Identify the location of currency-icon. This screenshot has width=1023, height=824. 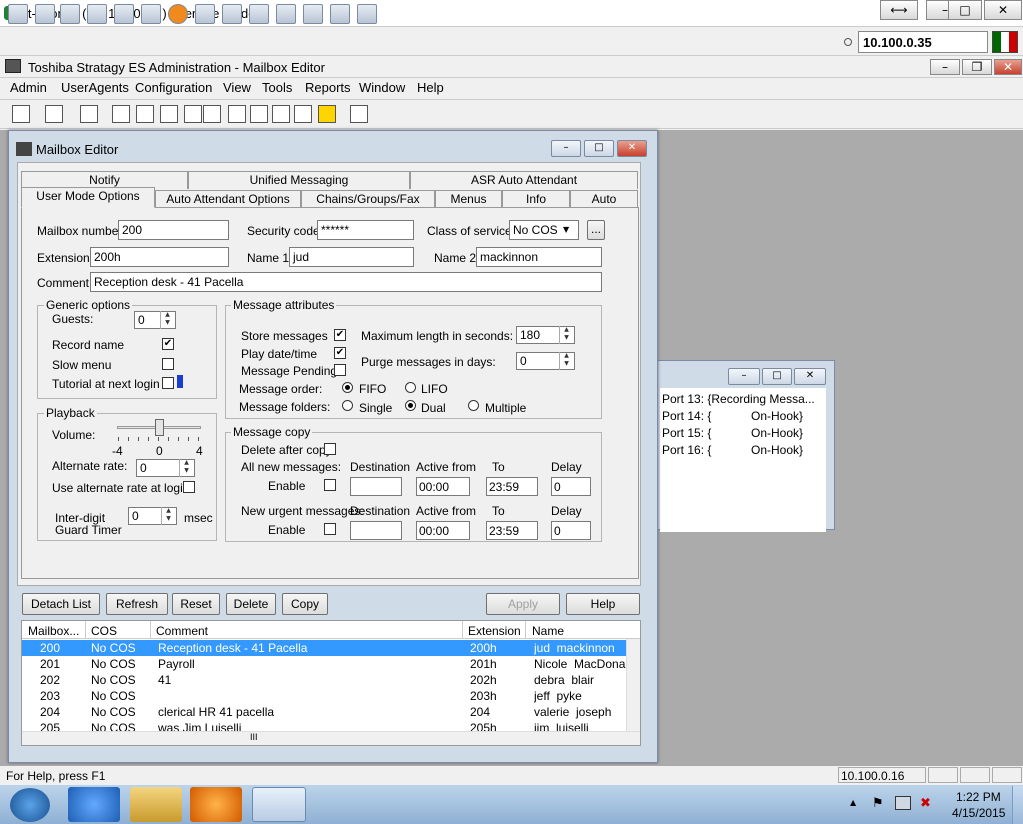
(327, 114).